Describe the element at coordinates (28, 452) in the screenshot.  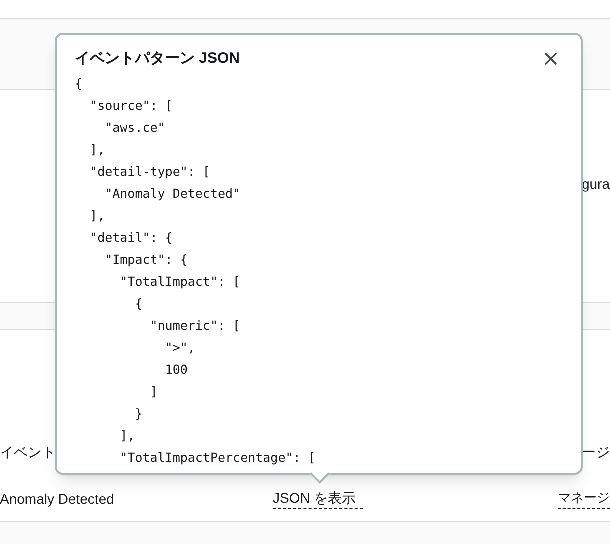
I see `column-header: イベント` at that location.